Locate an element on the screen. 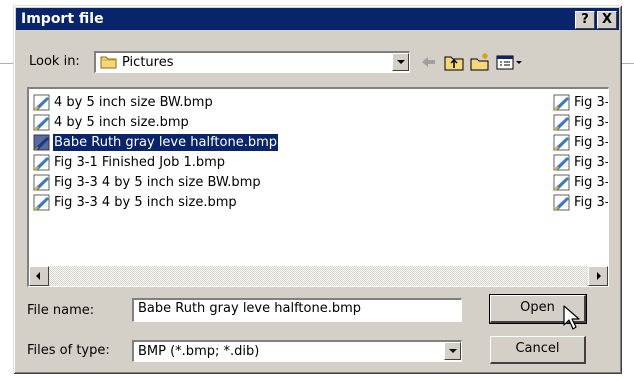 The height and width of the screenshot is (377, 634). help-button: ? is located at coordinates (585, 20).